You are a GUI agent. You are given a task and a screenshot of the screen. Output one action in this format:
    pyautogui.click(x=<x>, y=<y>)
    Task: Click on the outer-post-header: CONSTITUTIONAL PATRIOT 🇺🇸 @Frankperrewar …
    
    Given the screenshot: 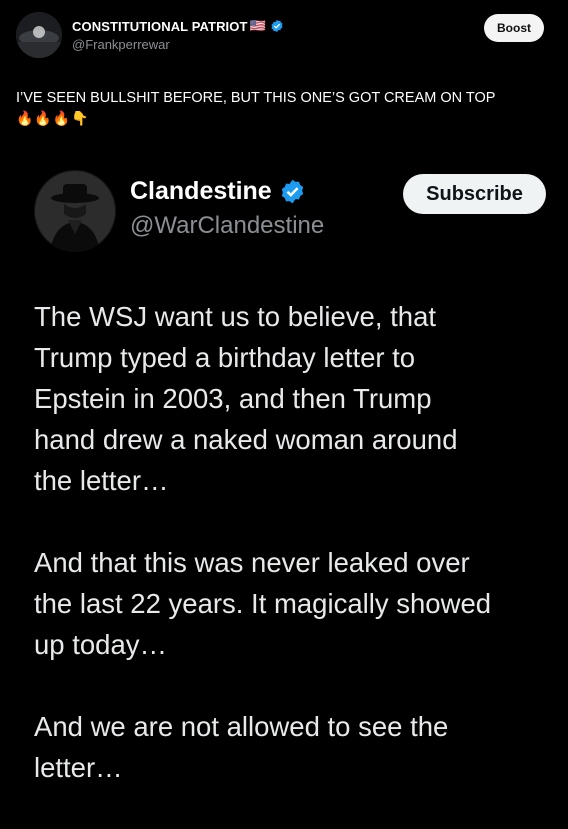 What is the action you would take?
    pyautogui.click(x=284, y=35)
    